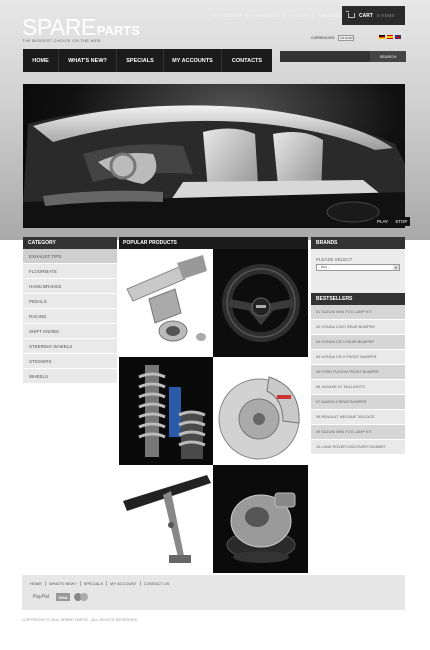  Describe the element at coordinates (358, 402) in the screenshot. I see `bestseller-item: 07 MAZDA 3 REAR BUMPER` at that location.